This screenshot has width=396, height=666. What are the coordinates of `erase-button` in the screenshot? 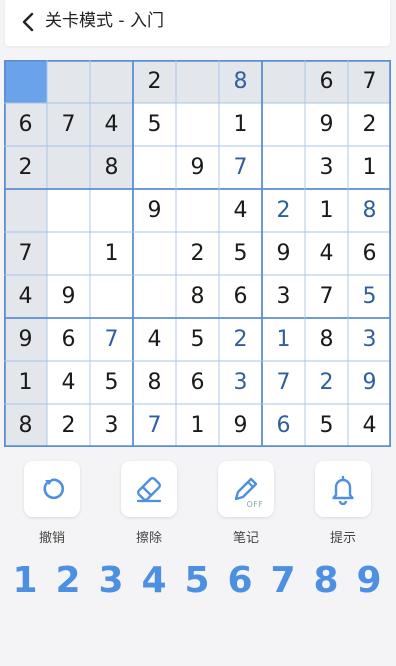 It's located at (149, 489).